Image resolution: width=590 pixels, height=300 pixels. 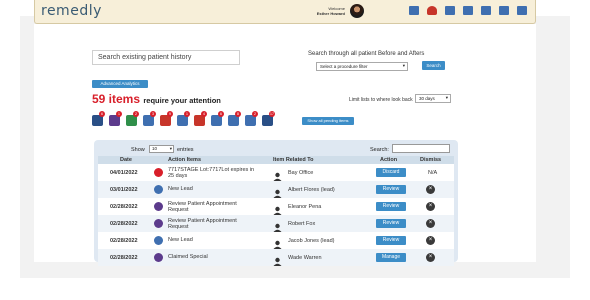 What do you see at coordinates (211, 173) in the screenshot?
I see `row-action-item: 7717STAGE Lot:7717Lot expires in 25 days` at bounding box center [211, 173].